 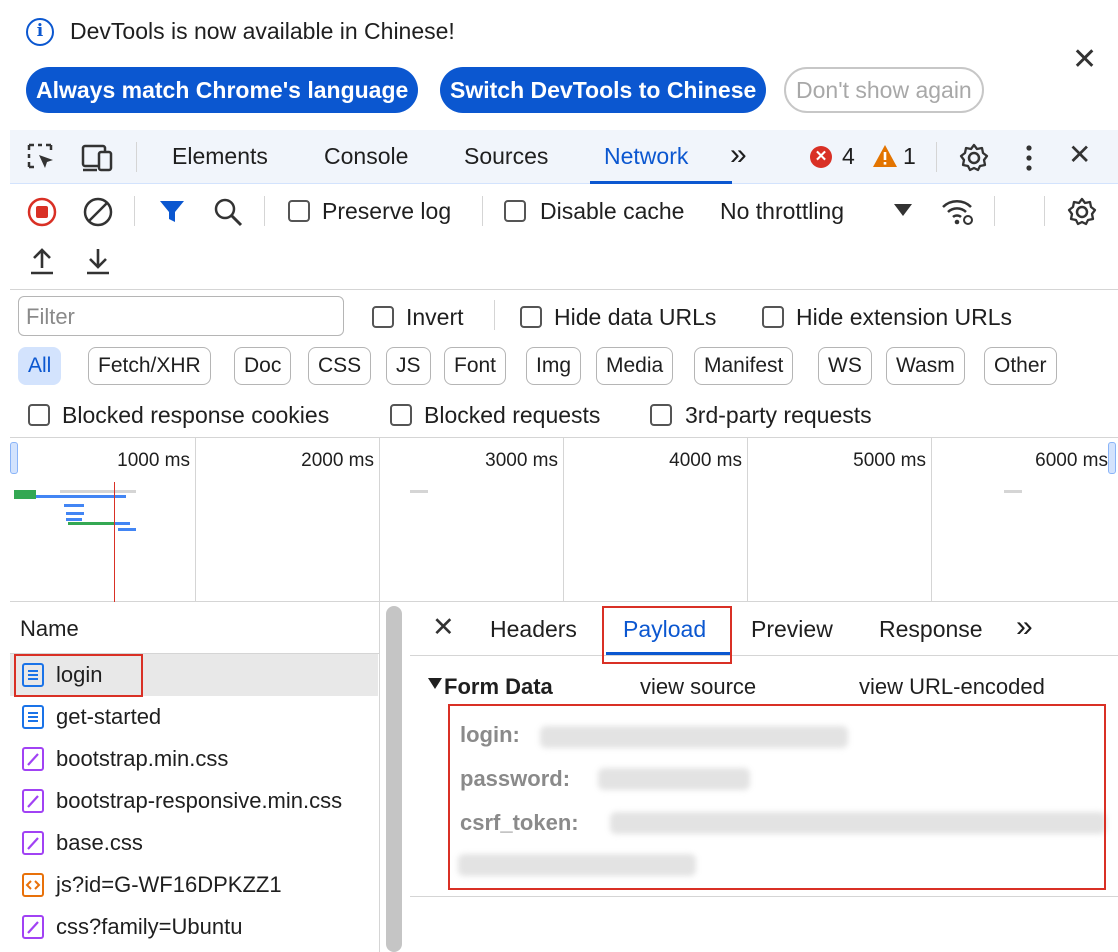 I want to click on request-row-get-started: get-started, so click(x=194, y=717).